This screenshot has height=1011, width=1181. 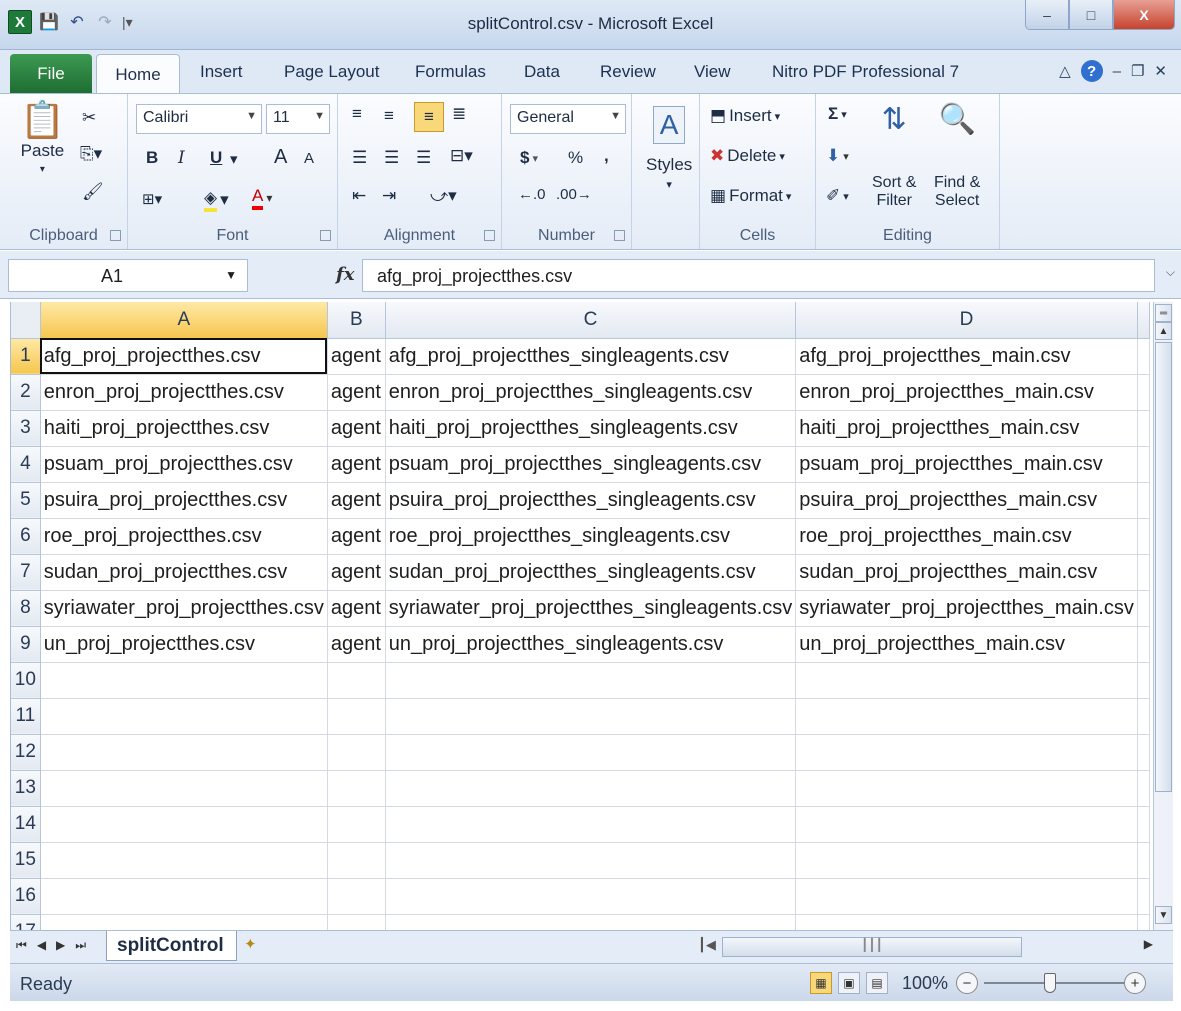 I want to click on cell-d: haiti_proj_projectthes_main.csv, so click(x=966, y=428).